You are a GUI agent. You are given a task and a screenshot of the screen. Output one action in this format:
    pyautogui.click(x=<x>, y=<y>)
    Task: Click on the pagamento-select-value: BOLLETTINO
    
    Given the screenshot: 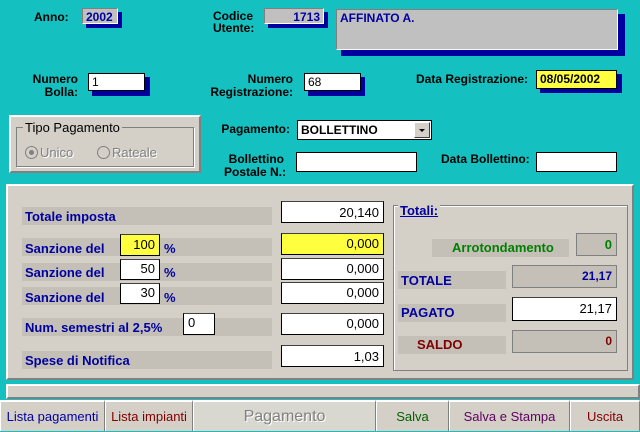 What is the action you would take?
    pyautogui.click(x=339, y=130)
    